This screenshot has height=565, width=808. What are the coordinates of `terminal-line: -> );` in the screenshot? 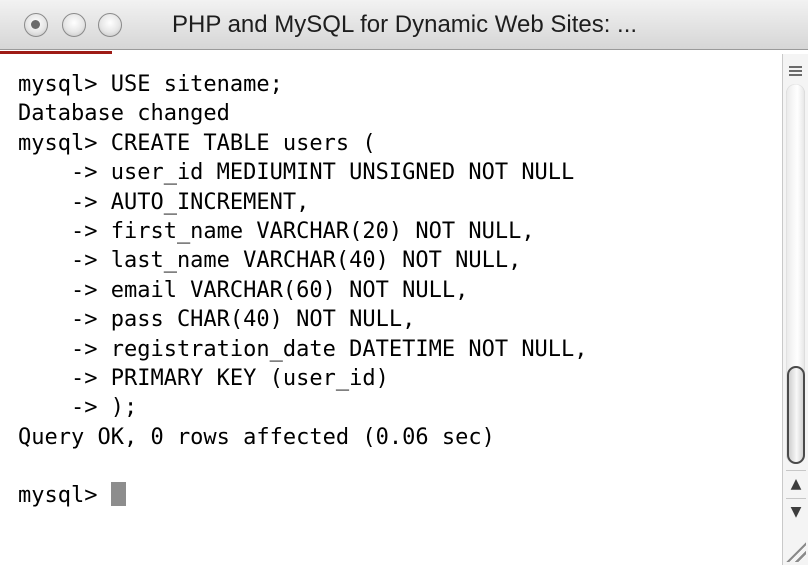 It's located at (78, 408).